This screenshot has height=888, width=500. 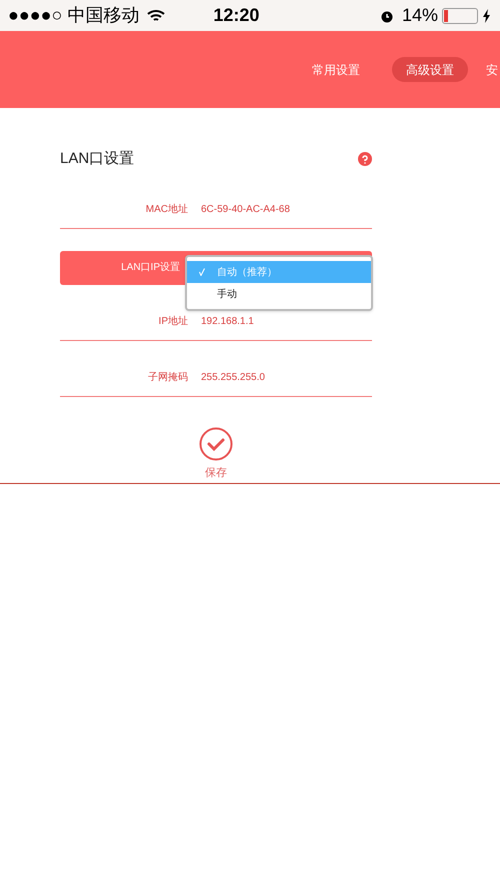 I want to click on row-value: 192.168.1.1, so click(x=227, y=321).